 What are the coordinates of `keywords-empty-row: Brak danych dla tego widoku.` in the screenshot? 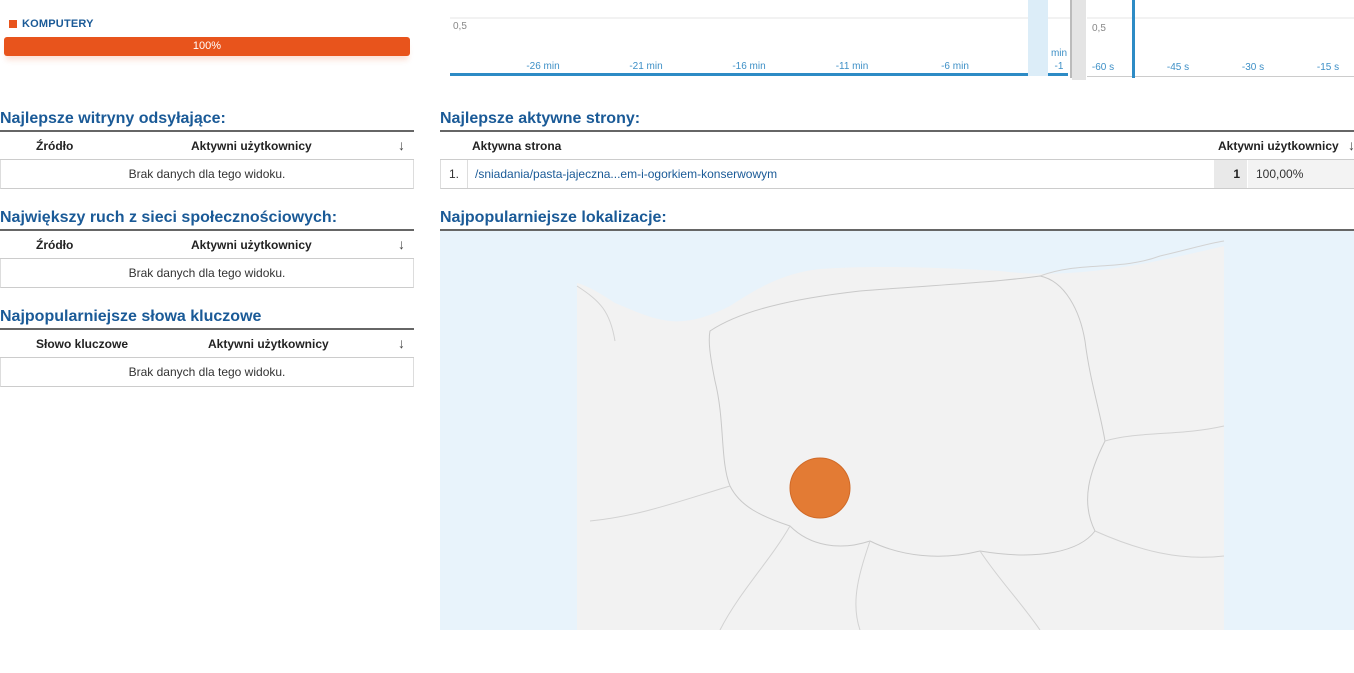 It's located at (207, 372).